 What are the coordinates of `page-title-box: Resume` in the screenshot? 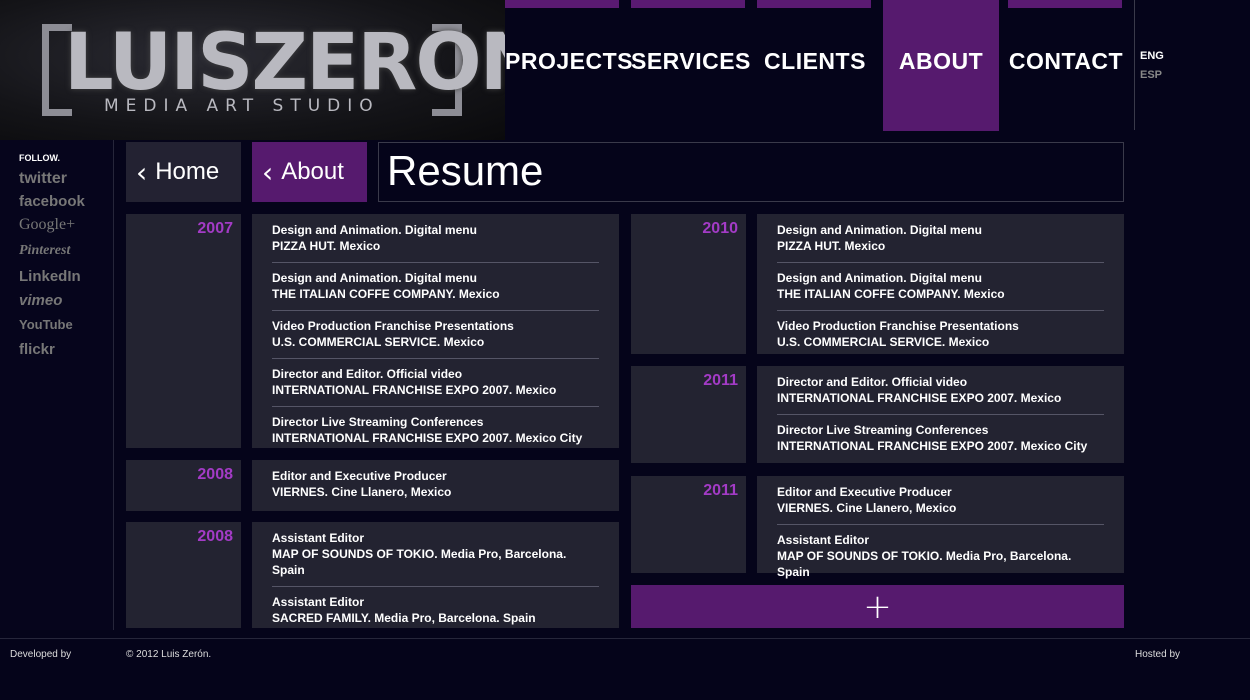 It's located at (751, 172).